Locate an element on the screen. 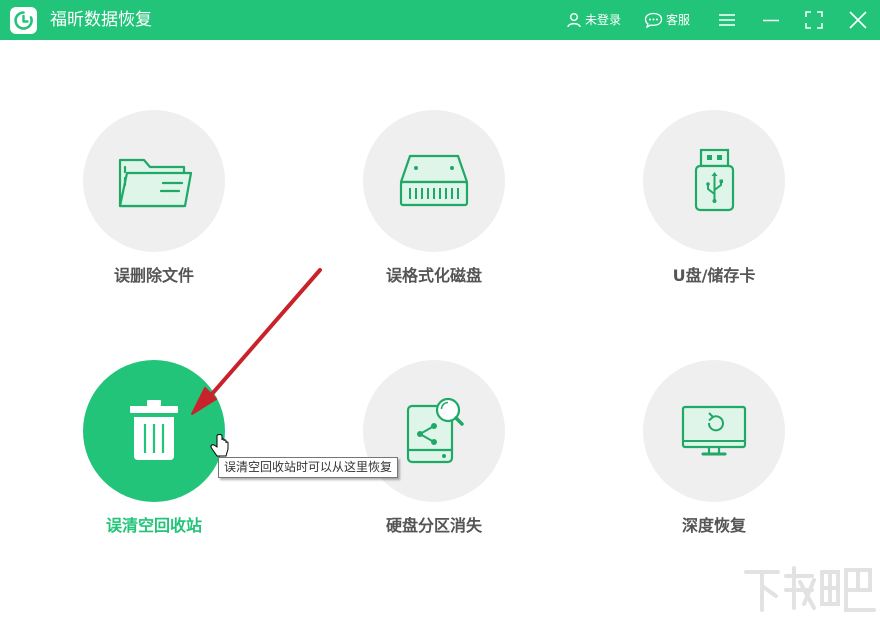  maximize-icon is located at coordinates (814, 20).